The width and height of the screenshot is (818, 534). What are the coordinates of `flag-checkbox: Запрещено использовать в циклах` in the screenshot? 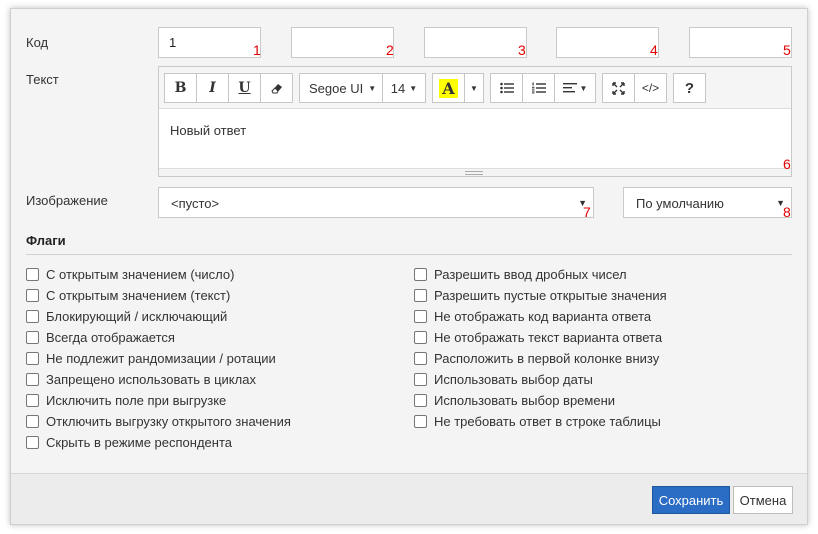 It's located at (141, 379).